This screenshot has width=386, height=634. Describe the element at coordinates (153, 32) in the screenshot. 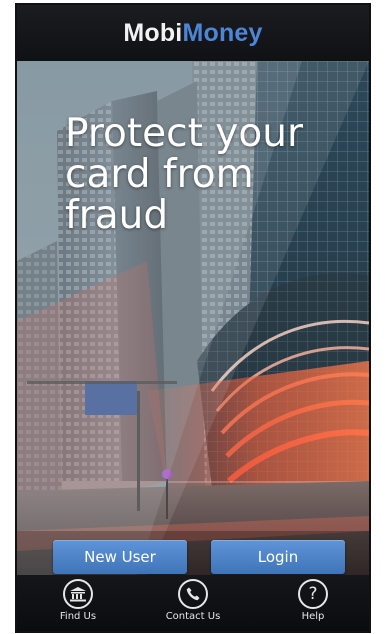

I see `logo-text-mobi: Mobi` at that location.